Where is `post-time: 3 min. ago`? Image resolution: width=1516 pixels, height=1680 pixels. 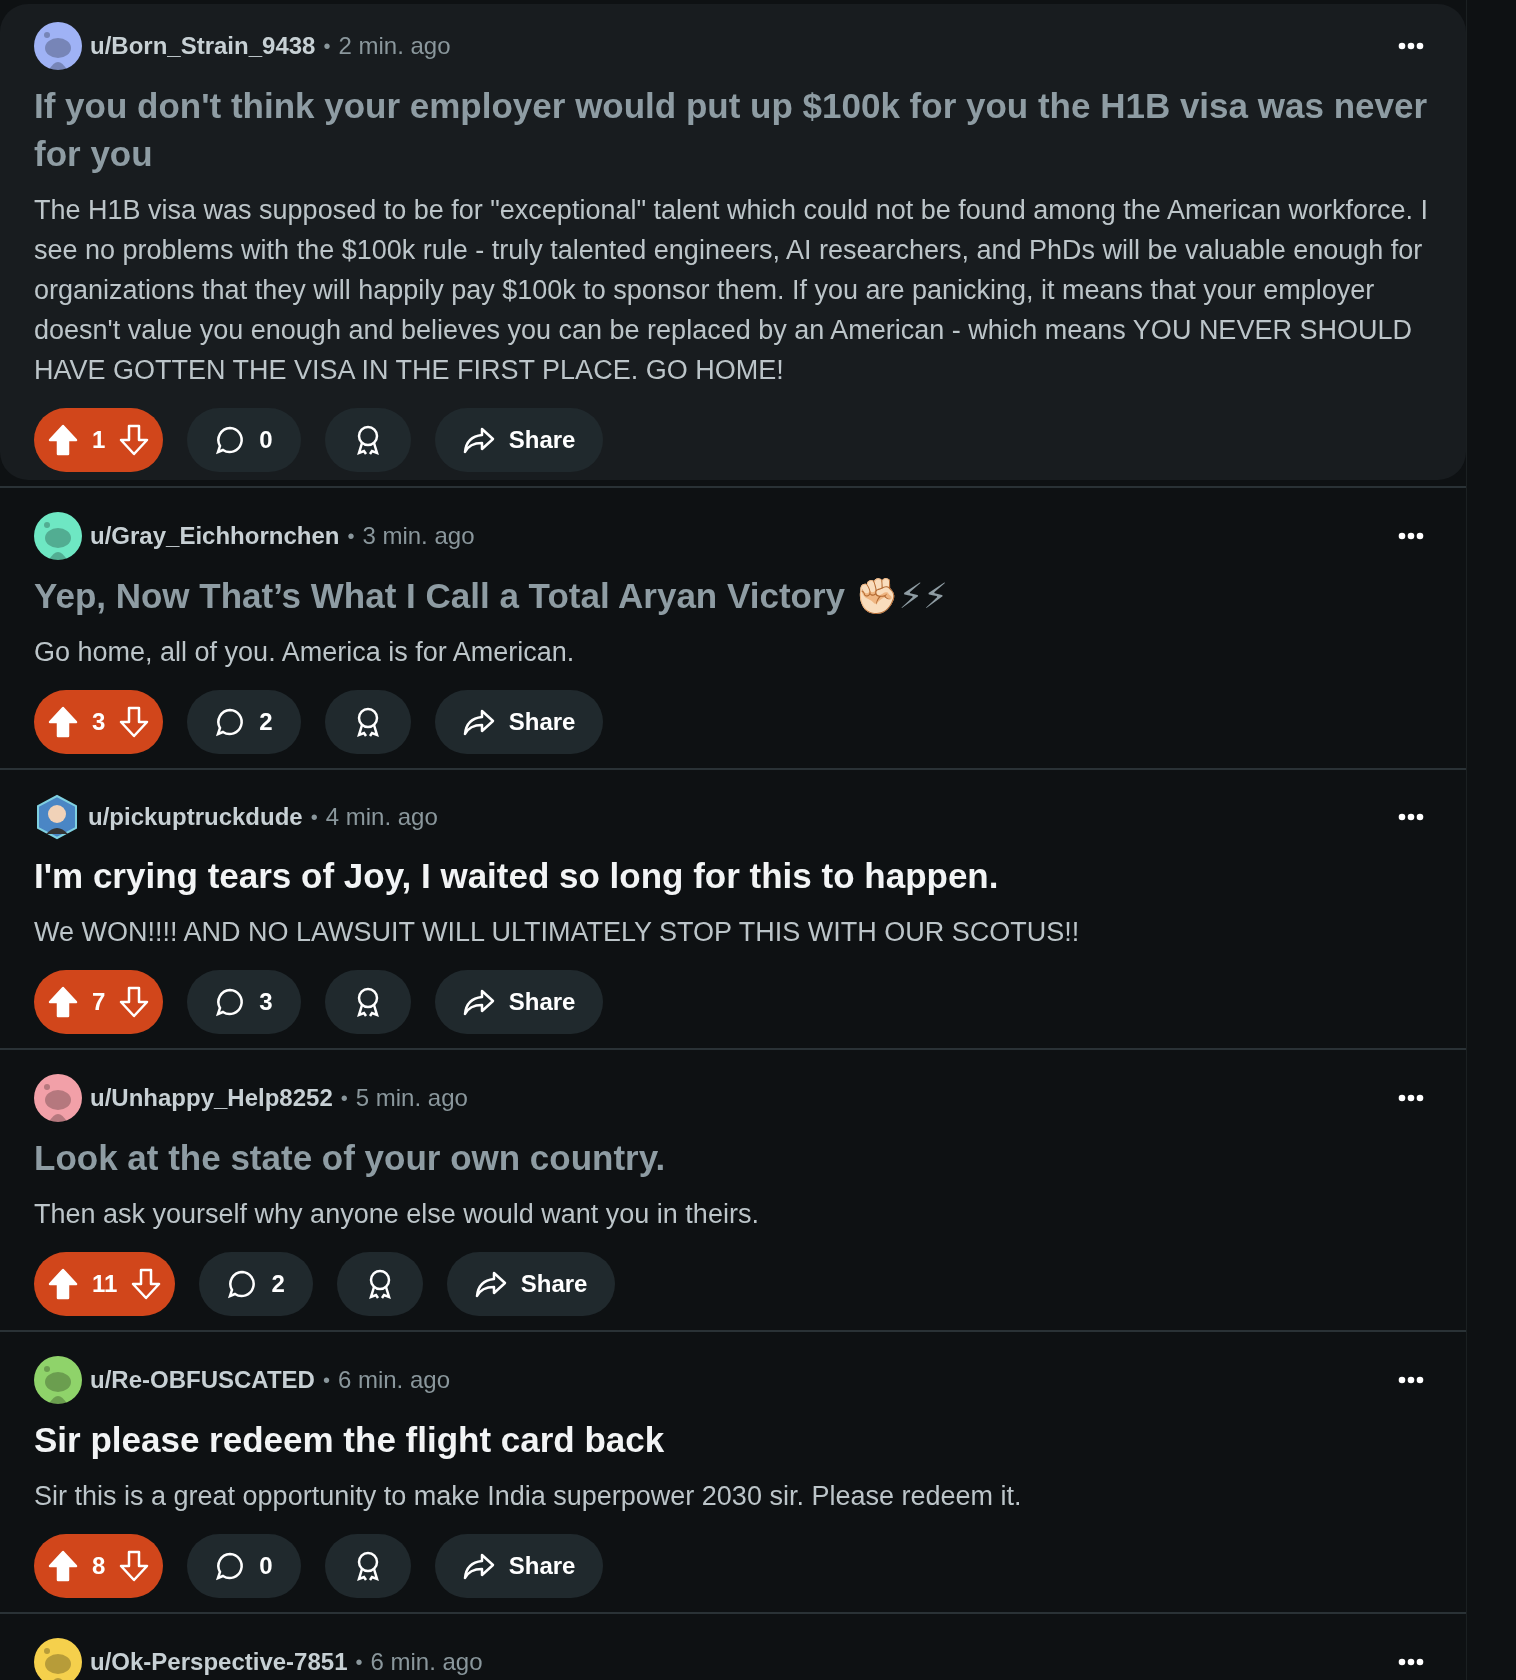 post-time: 3 min. ago is located at coordinates (418, 536).